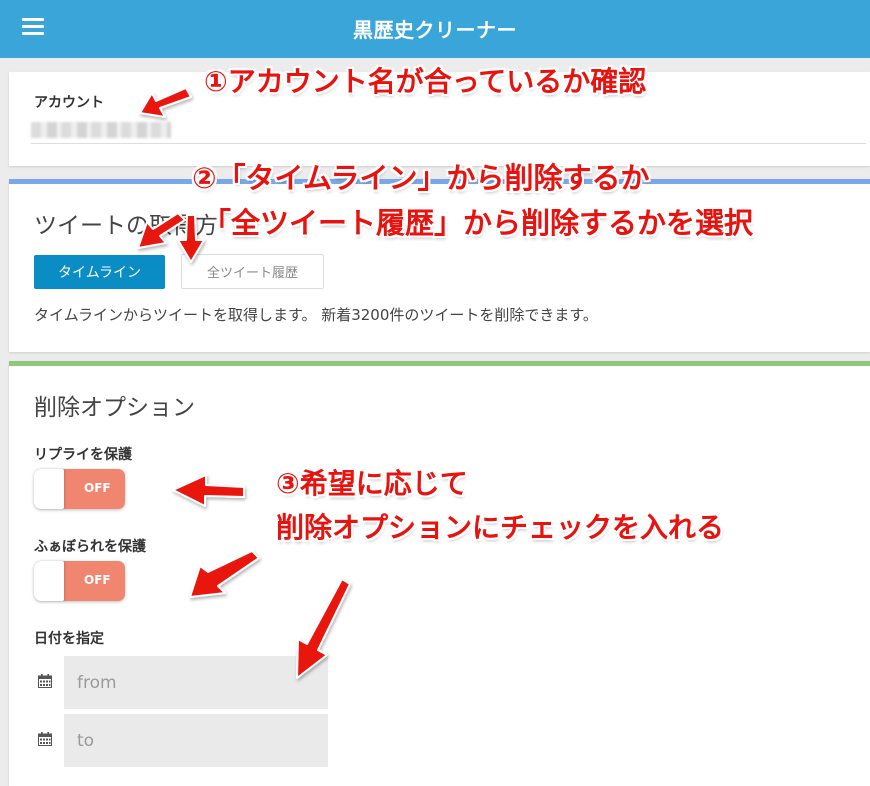  I want to click on account-field-underline, so click(448, 143).